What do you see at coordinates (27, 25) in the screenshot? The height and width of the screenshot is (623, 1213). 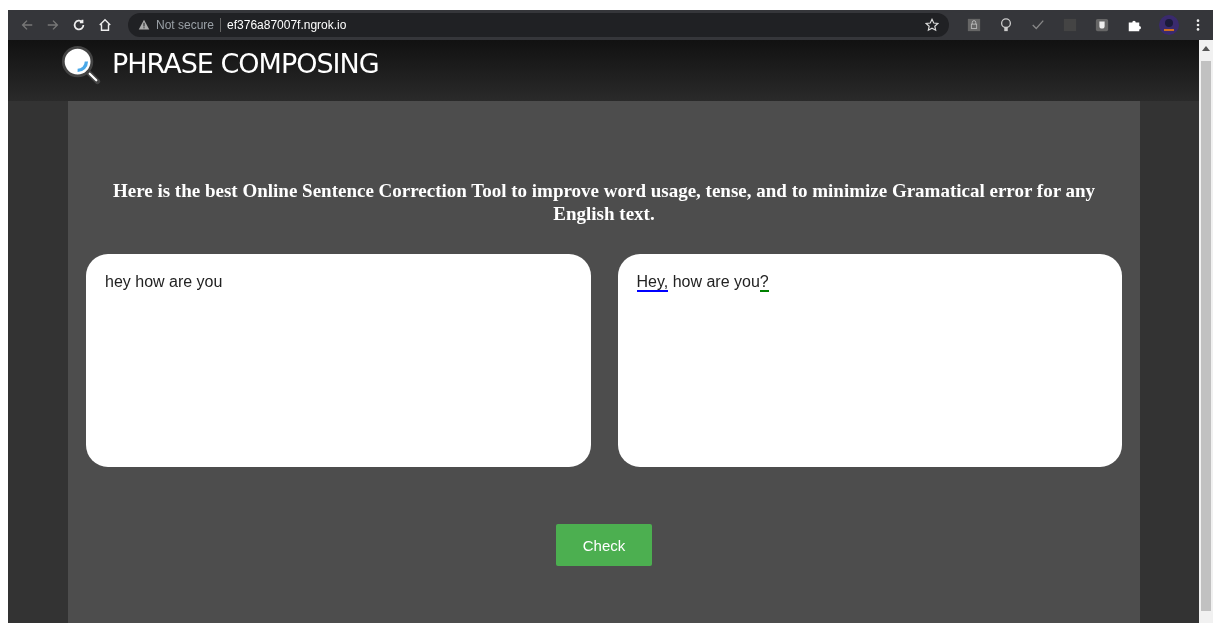 I see `back-icon` at bounding box center [27, 25].